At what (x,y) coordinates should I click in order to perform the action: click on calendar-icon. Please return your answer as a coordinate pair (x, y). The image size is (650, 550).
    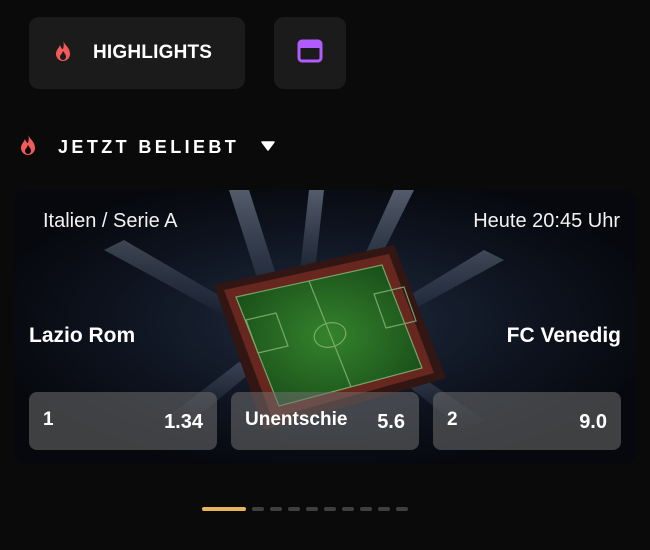
    Looking at the image, I should click on (310, 53).